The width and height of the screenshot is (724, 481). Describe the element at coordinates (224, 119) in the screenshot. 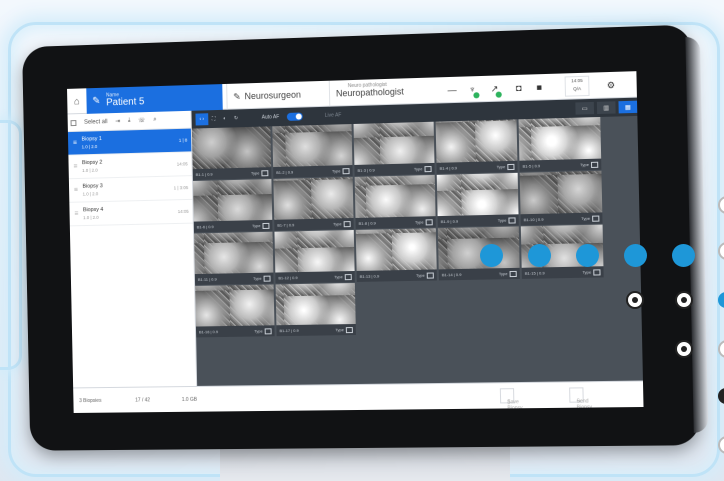

I see `adjust-icon: ◐` at that location.